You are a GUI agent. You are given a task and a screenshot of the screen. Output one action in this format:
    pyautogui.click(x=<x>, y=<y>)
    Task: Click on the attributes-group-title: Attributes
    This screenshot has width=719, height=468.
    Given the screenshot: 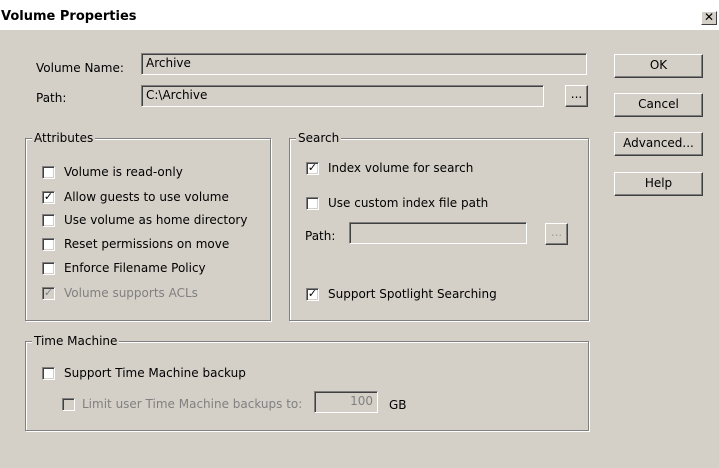 What is the action you would take?
    pyautogui.click(x=64, y=138)
    